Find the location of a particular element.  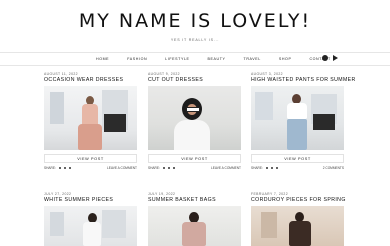

post-card: JULY 19, 2022 SUMMER BASKET BAGS is located at coordinates (194, 219).